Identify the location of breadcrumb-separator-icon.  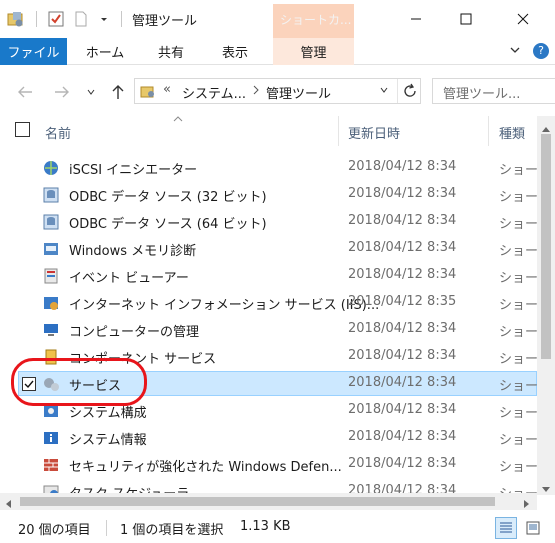
(256, 92).